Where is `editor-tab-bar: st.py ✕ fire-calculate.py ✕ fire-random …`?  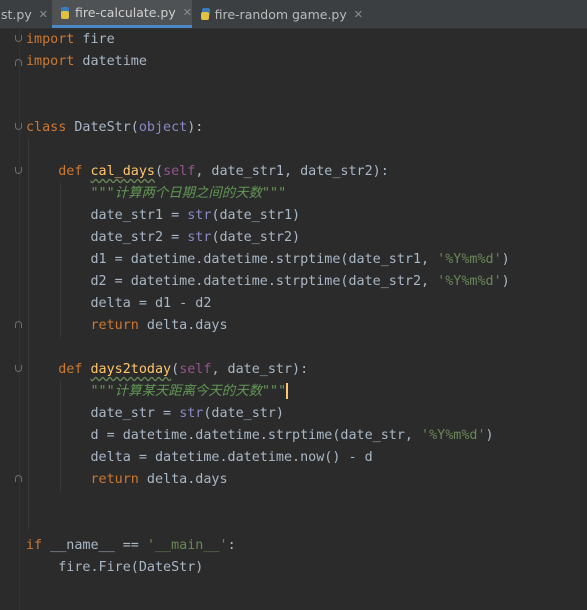 editor-tab-bar: st.py ✕ fire-calculate.py ✕ fire-random … is located at coordinates (293, 14).